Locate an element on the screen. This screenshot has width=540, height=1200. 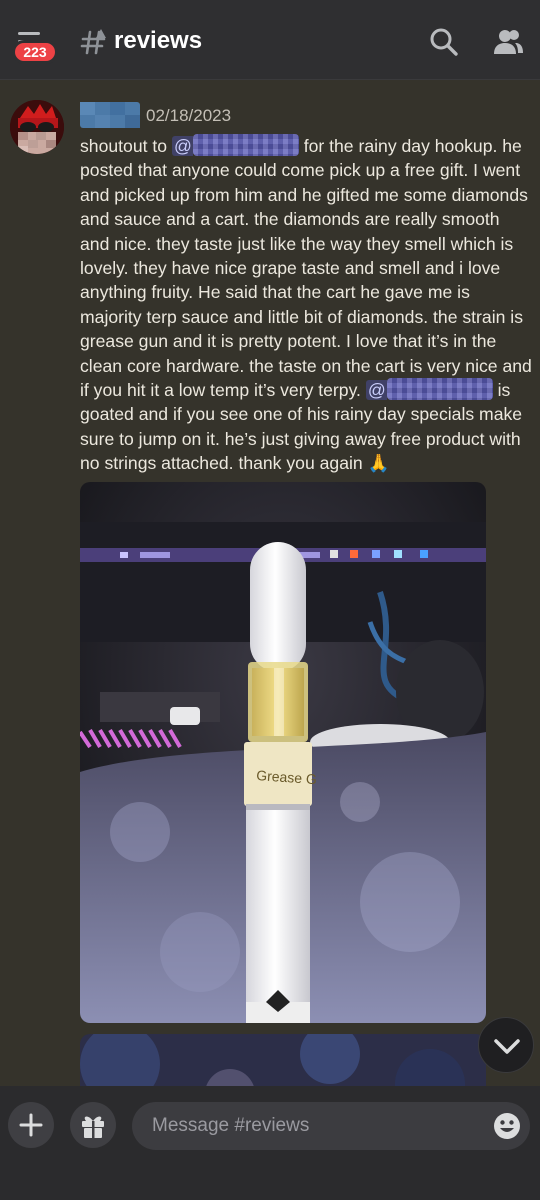
search-icon is located at coordinates (444, 42).